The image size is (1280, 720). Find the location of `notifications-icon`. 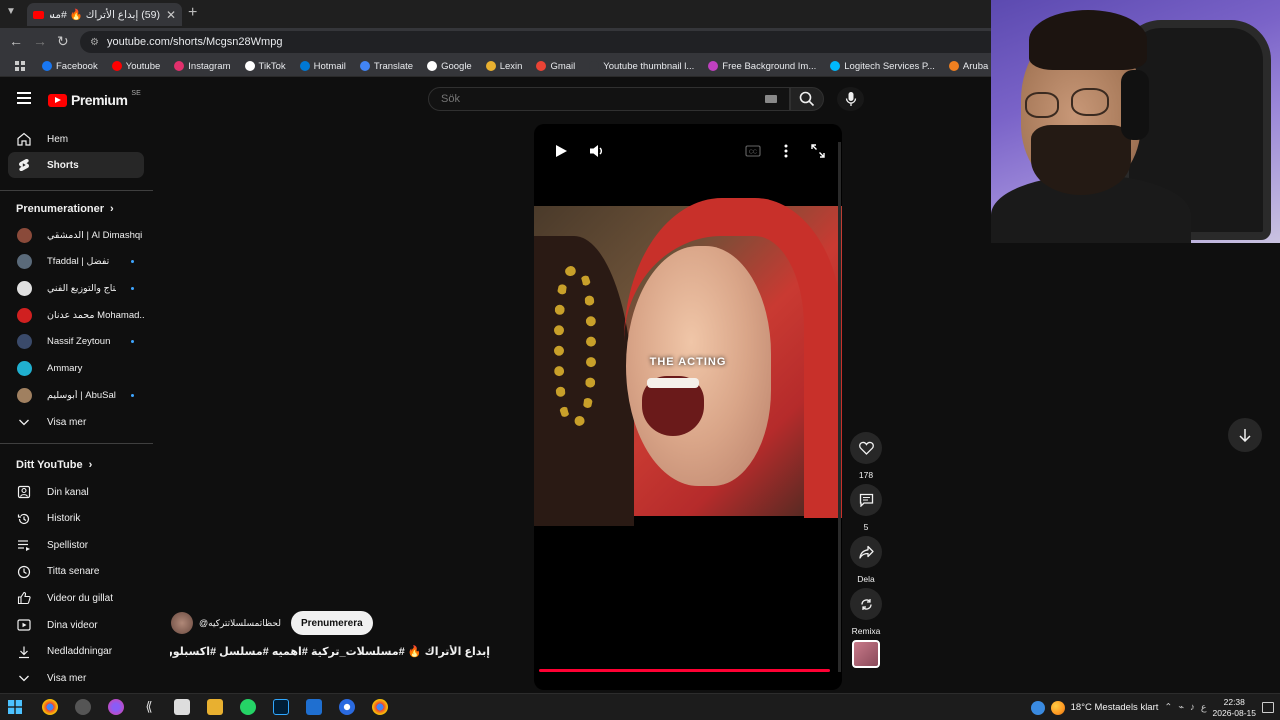

notifications-icon is located at coordinates (1268, 707).